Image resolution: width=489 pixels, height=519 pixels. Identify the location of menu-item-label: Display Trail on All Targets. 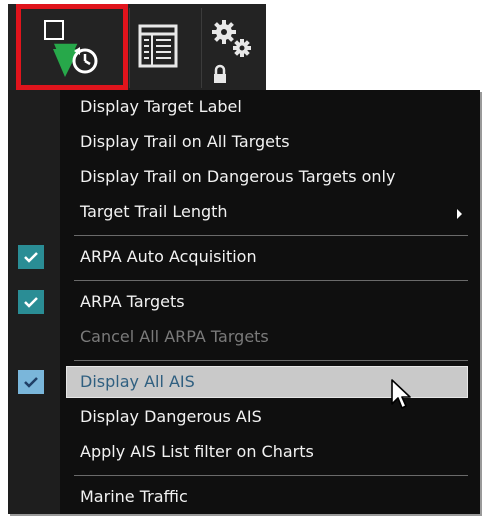
(185, 141).